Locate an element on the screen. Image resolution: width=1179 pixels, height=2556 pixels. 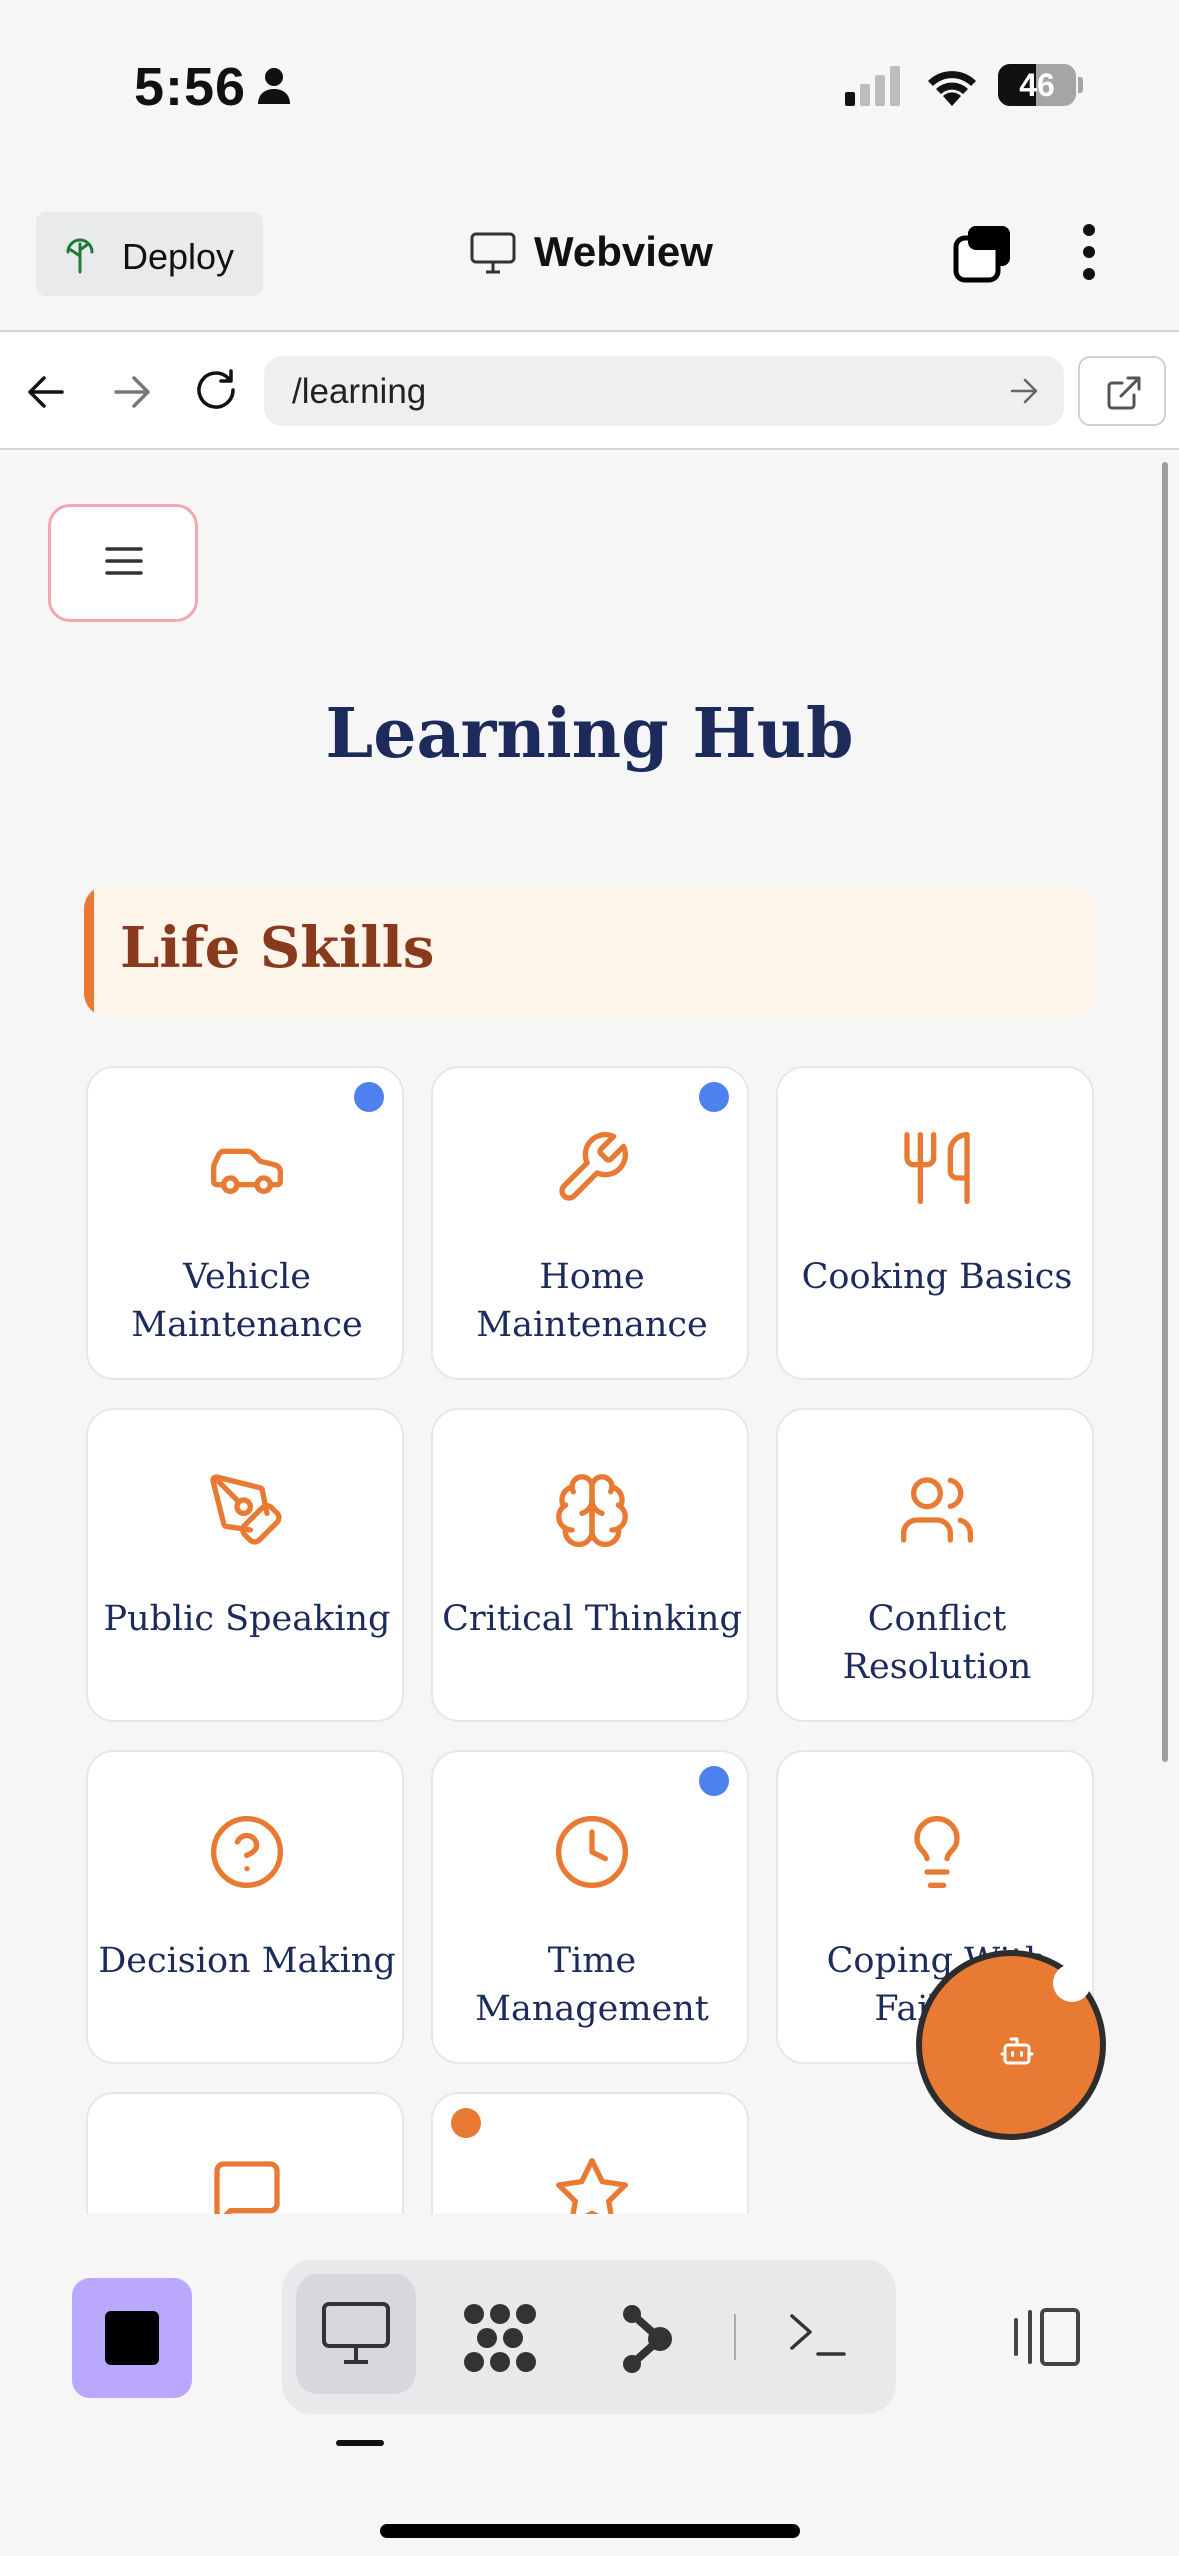
active-tab-indicator is located at coordinates (360, 2443).